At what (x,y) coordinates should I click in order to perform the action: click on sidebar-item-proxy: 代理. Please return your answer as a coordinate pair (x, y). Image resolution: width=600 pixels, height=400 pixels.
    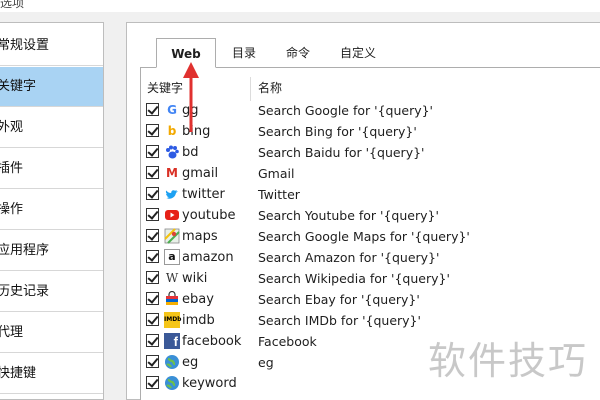
    Looking at the image, I should click on (51, 333).